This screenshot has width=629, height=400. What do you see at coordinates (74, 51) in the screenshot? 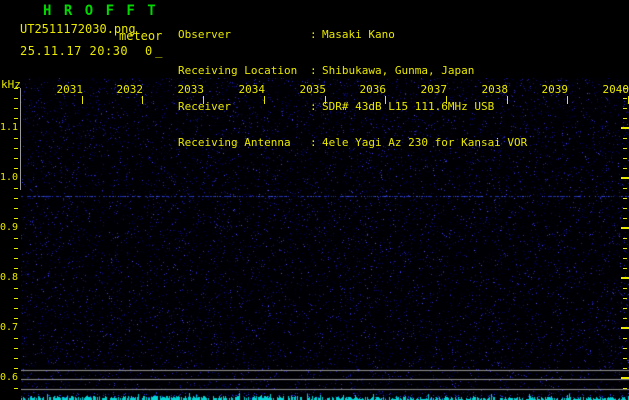
I see `capture-datetime: 25.11.17 20:30` at bounding box center [74, 51].